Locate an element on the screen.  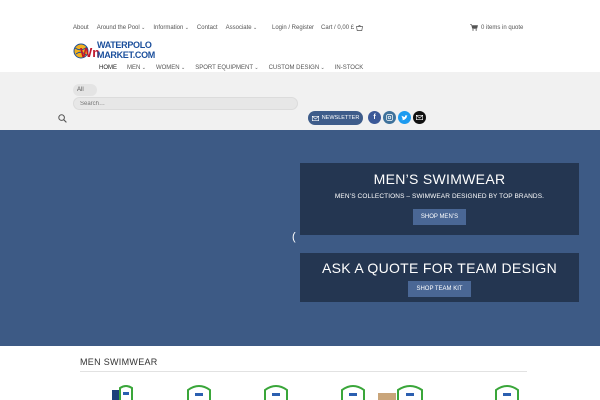
logo-line-1: WATERPOLO is located at coordinates (124, 45).